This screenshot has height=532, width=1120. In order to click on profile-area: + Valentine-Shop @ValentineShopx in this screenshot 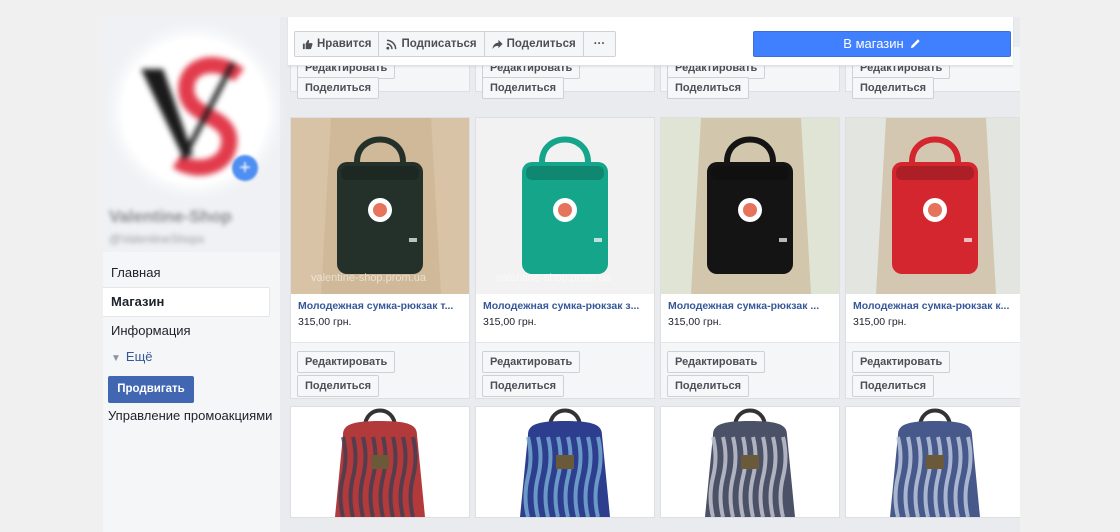, I will do `click(191, 134)`.